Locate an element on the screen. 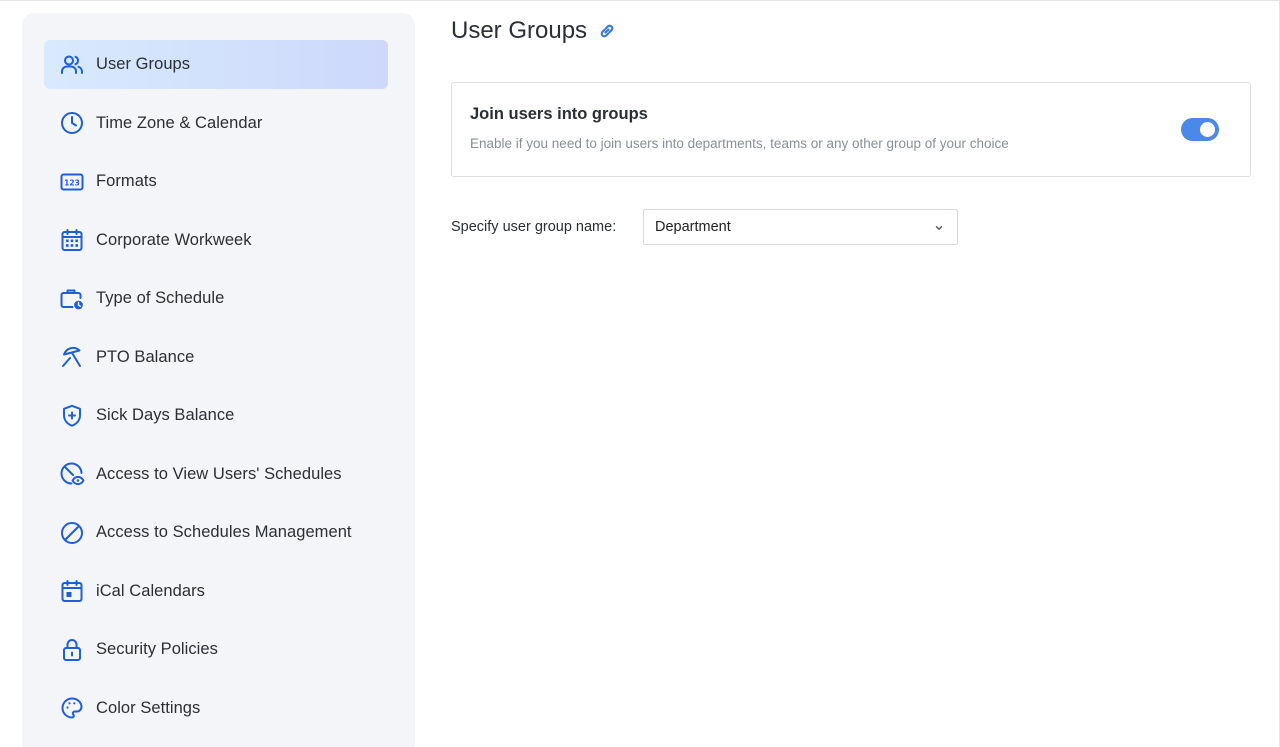  page-title: User Groups is located at coordinates (519, 30).